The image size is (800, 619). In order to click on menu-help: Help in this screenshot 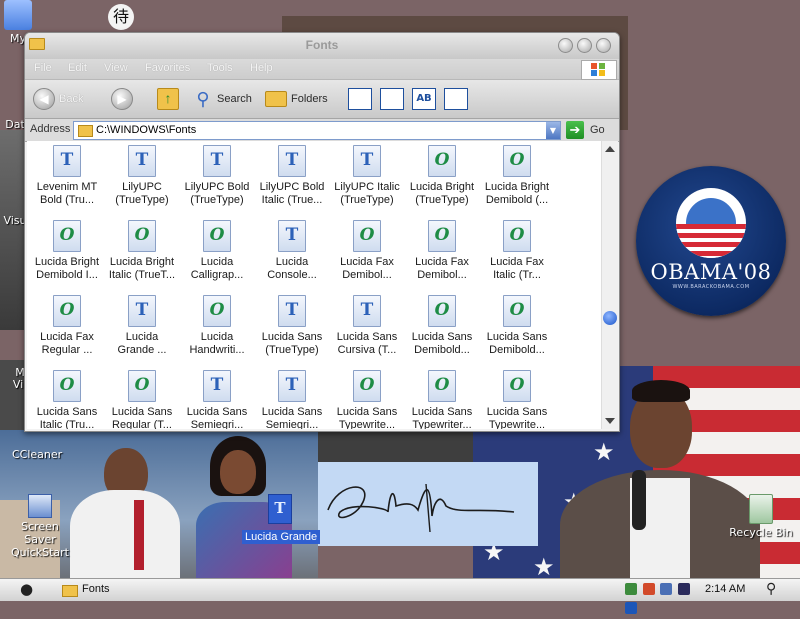, I will do `click(261, 68)`.